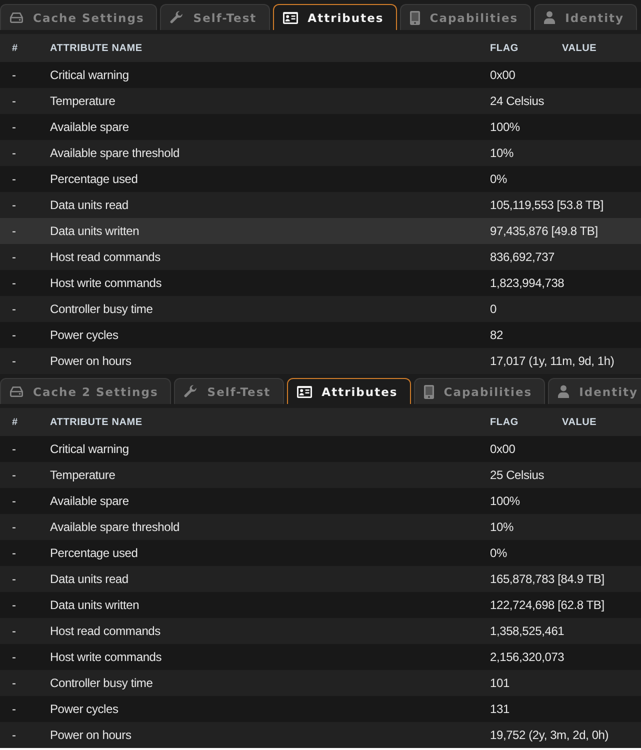  Describe the element at coordinates (320, 735) in the screenshot. I see `table-row: - Power on hours 19,752 (2y, 3m, 2d, 0h)` at that location.